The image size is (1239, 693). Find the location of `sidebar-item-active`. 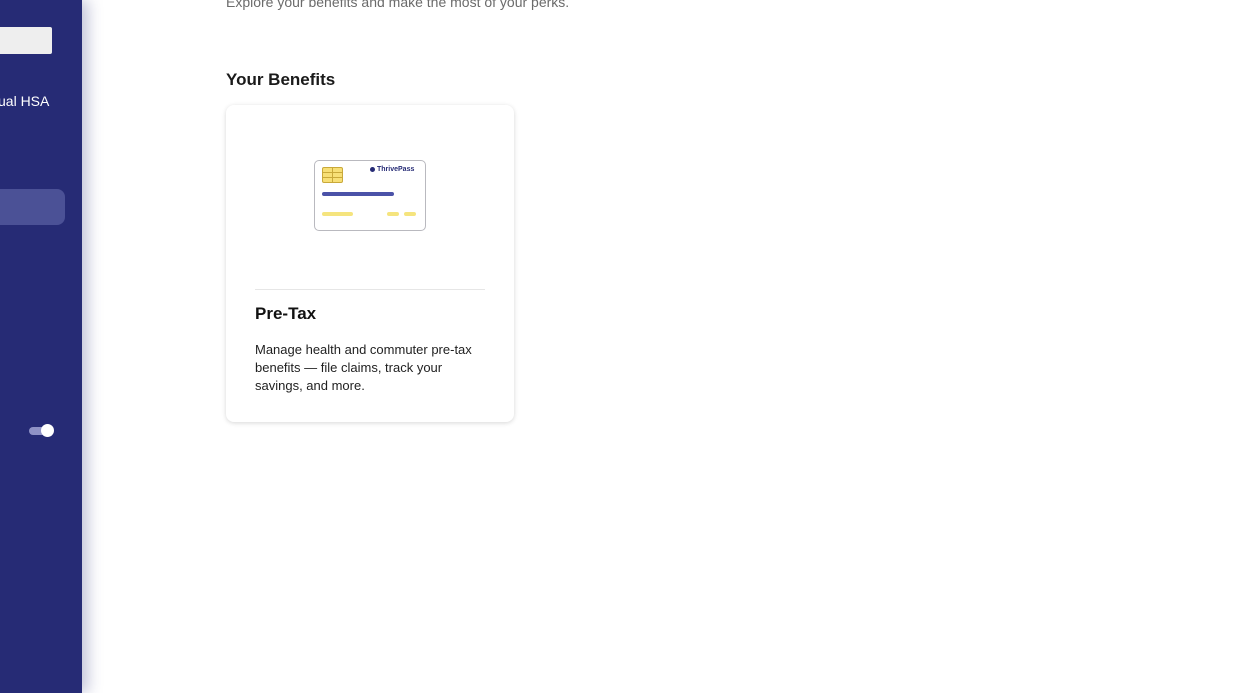

sidebar-item-active is located at coordinates (32, 207).